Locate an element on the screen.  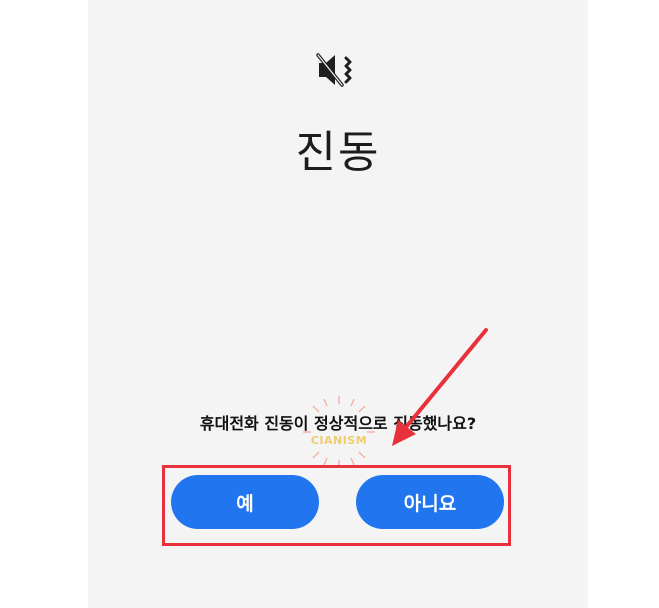
watermark-text: CIANISM is located at coordinates (339, 440).